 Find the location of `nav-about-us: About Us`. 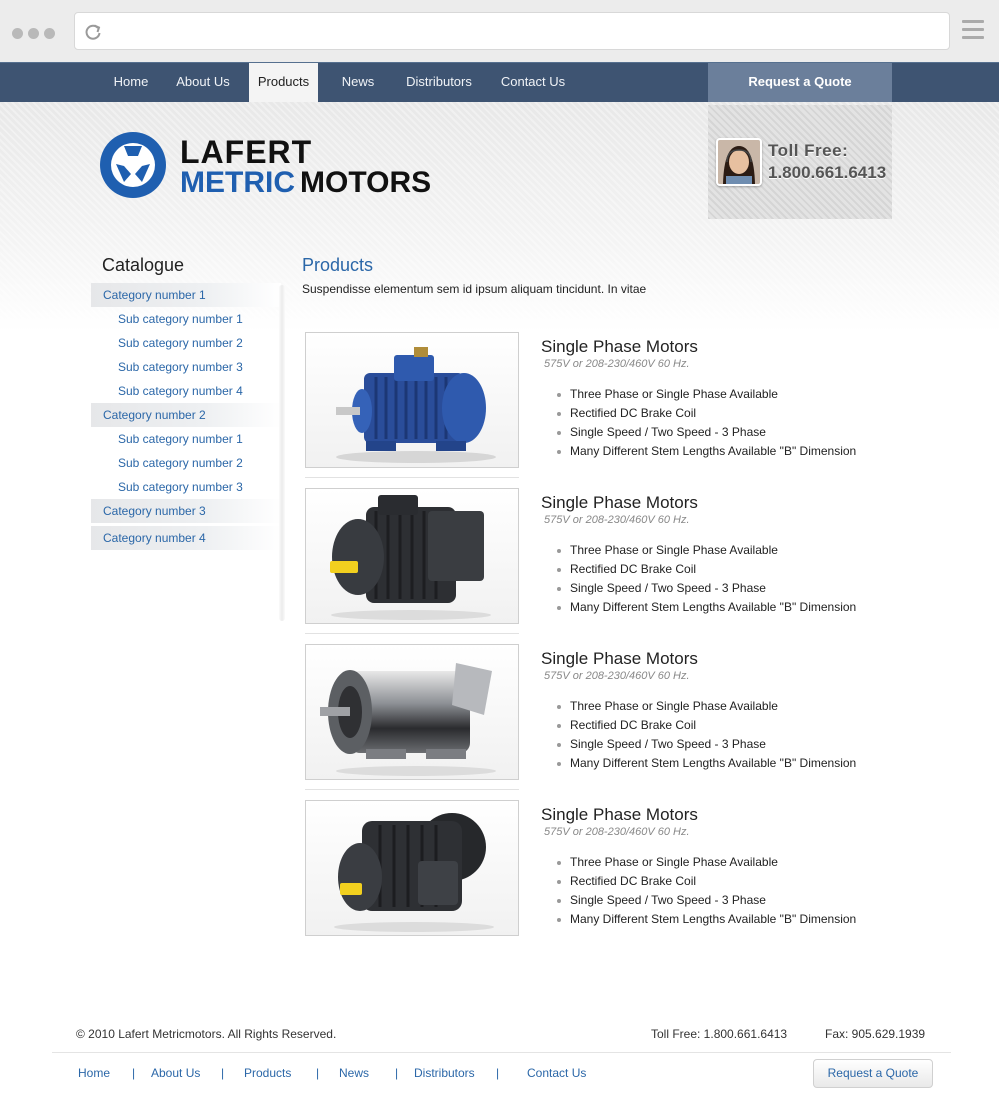

nav-about-us: About Us is located at coordinates (203, 82).